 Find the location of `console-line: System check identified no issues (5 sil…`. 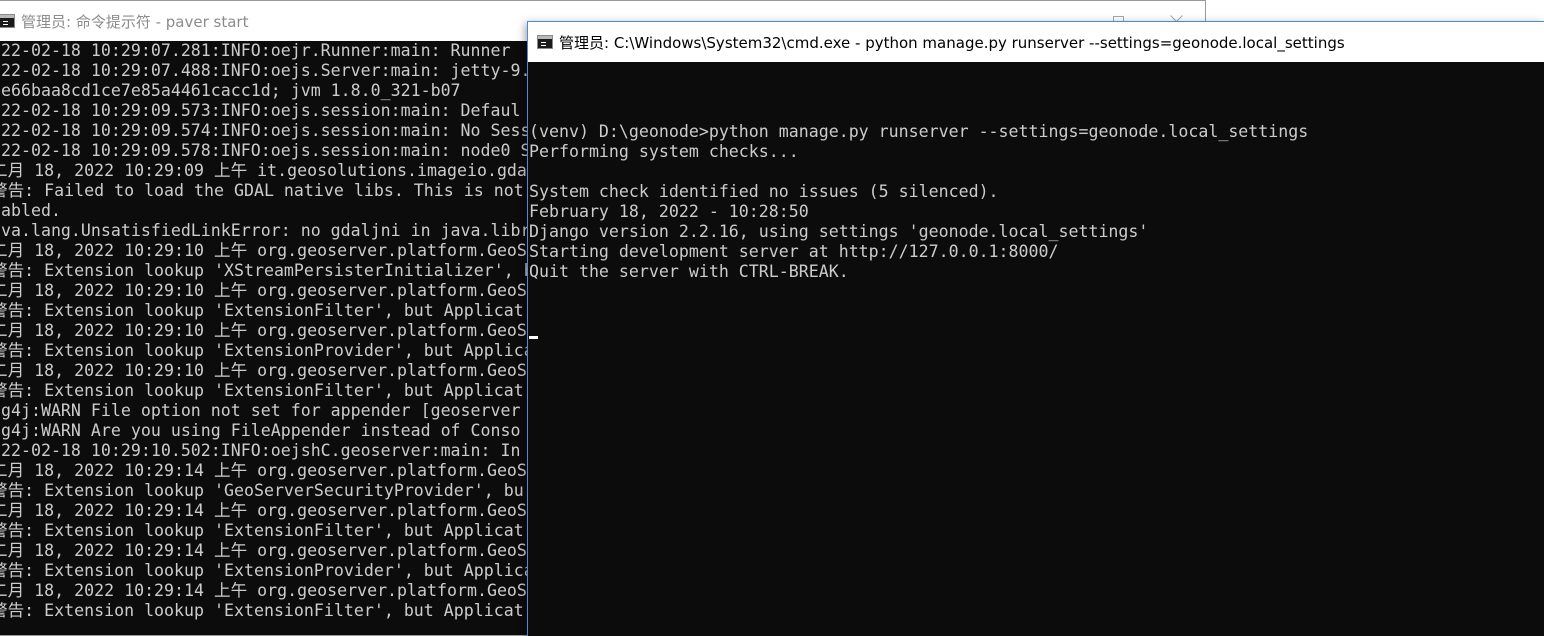

console-line: System check identified no issues (5 sil… is located at coordinates (764, 191).